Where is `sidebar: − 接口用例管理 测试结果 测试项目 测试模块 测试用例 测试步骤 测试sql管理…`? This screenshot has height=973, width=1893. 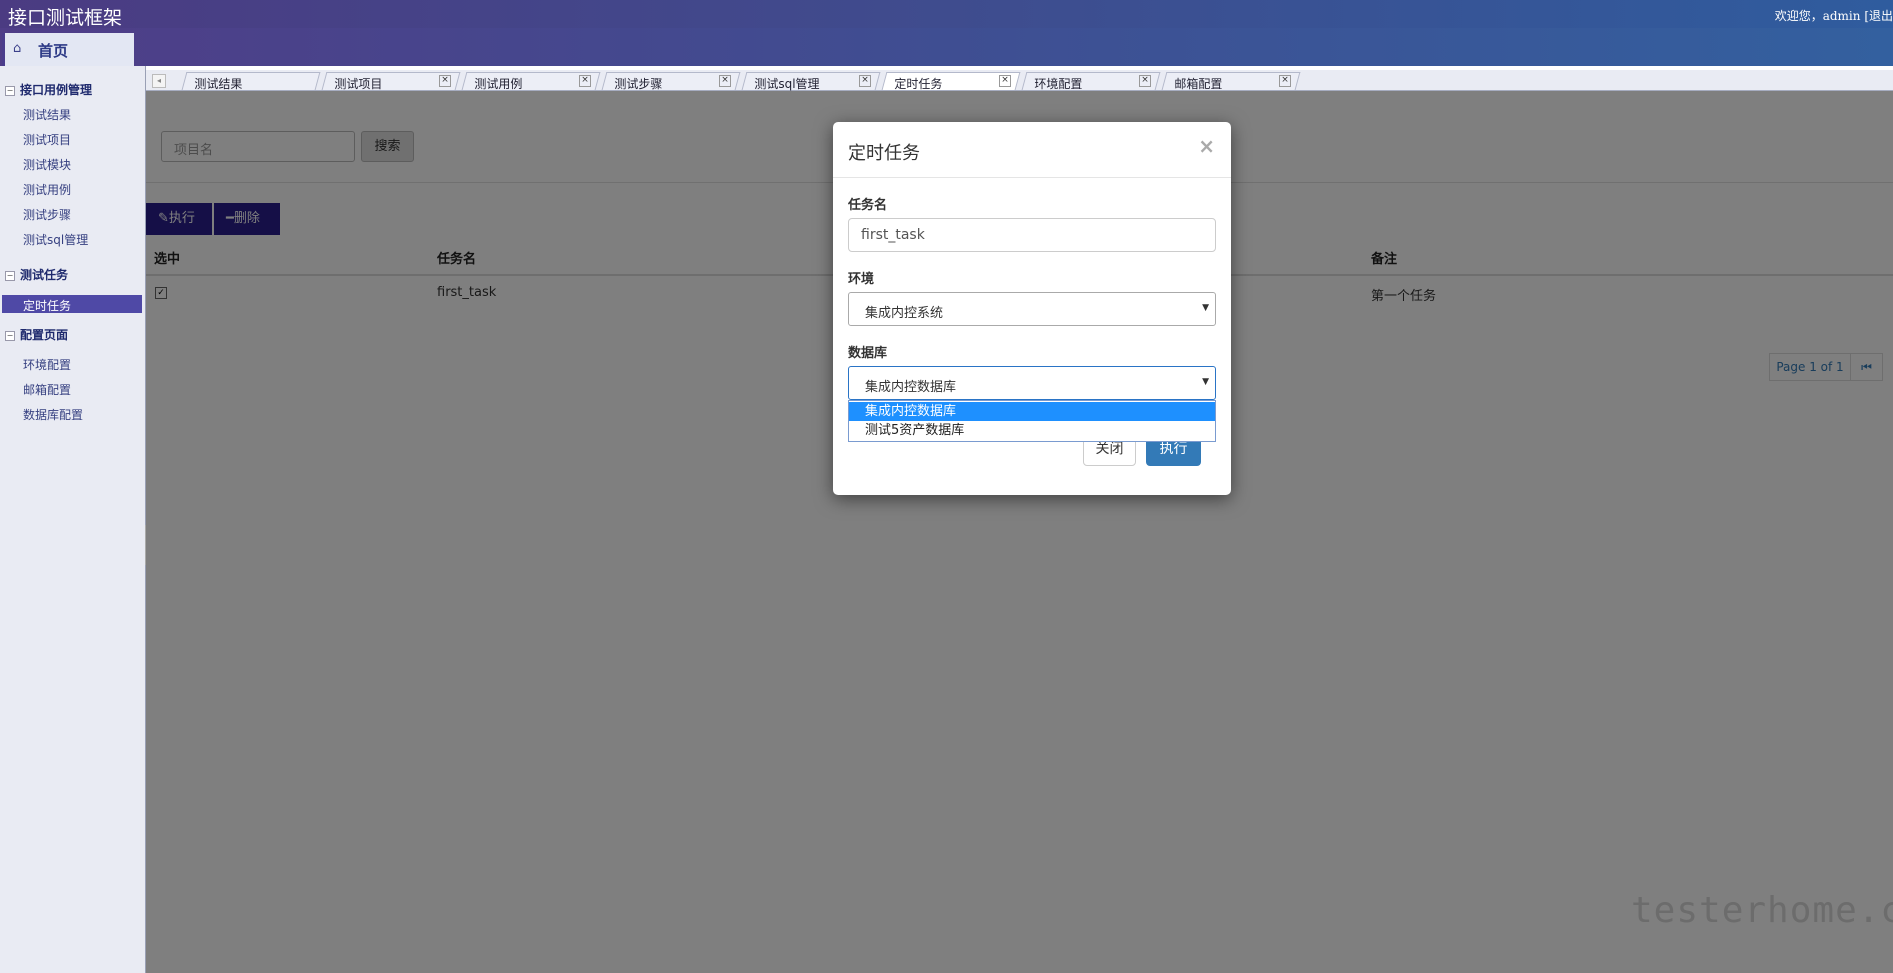
sidebar: − 接口用例管理 测试结果 测试项目 测试模块 测试用例 测试步骤 测试sql管理… is located at coordinates (73, 519).